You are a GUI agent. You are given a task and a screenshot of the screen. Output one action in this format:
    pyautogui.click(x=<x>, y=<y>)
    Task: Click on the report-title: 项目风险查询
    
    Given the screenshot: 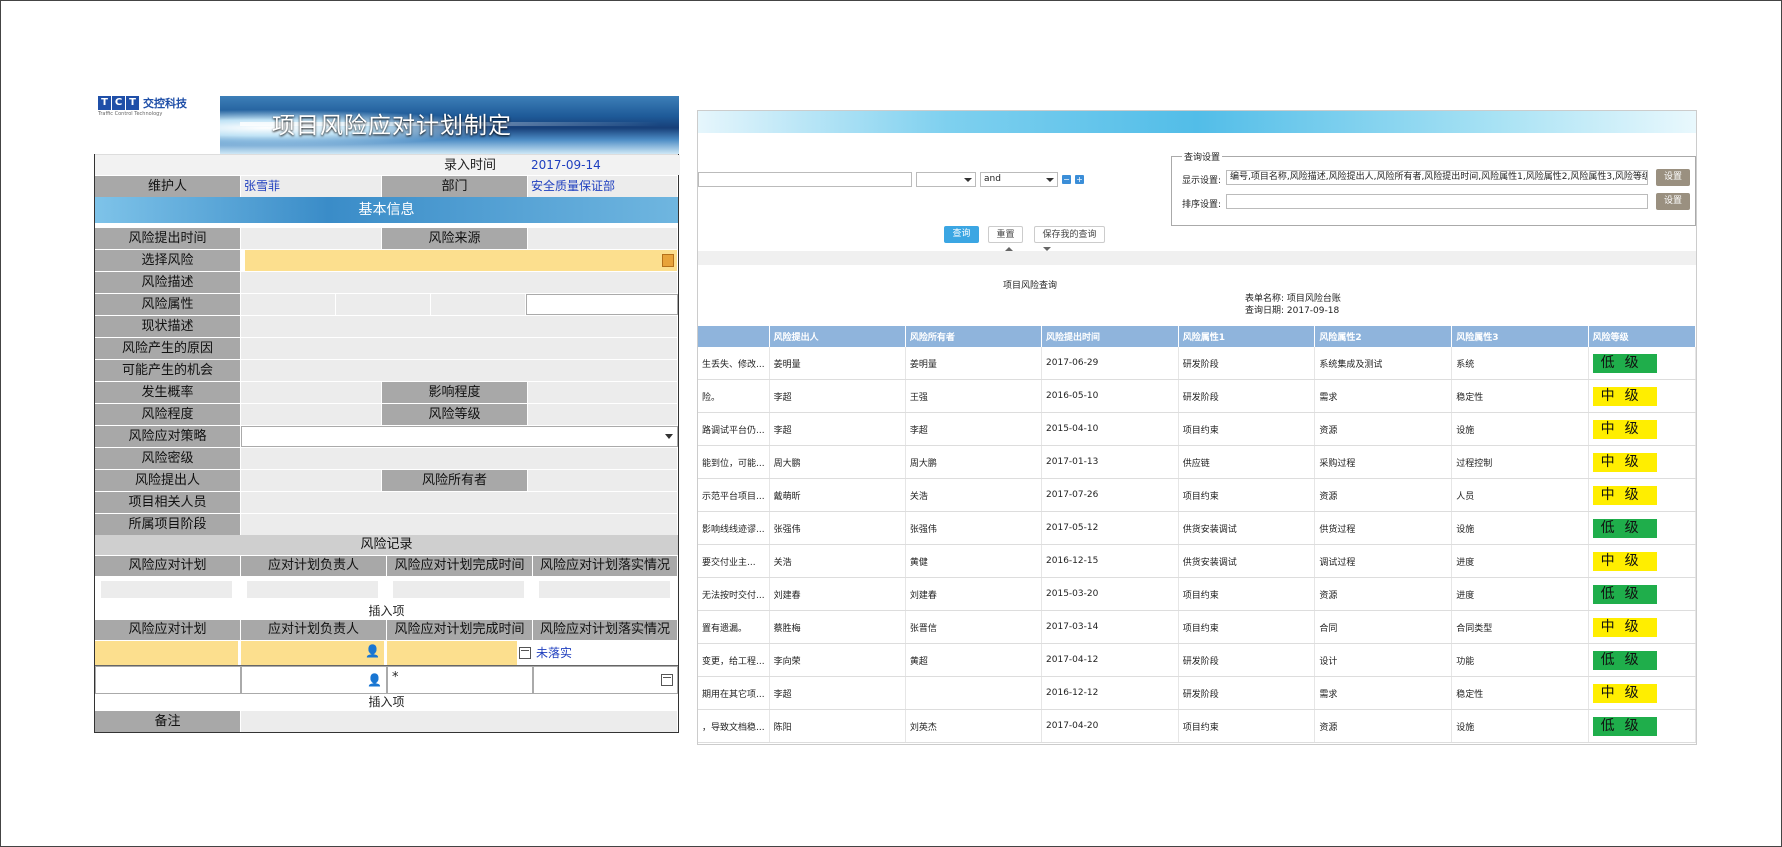 What is the action you would take?
    pyautogui.click(x=1030, y=286)
    